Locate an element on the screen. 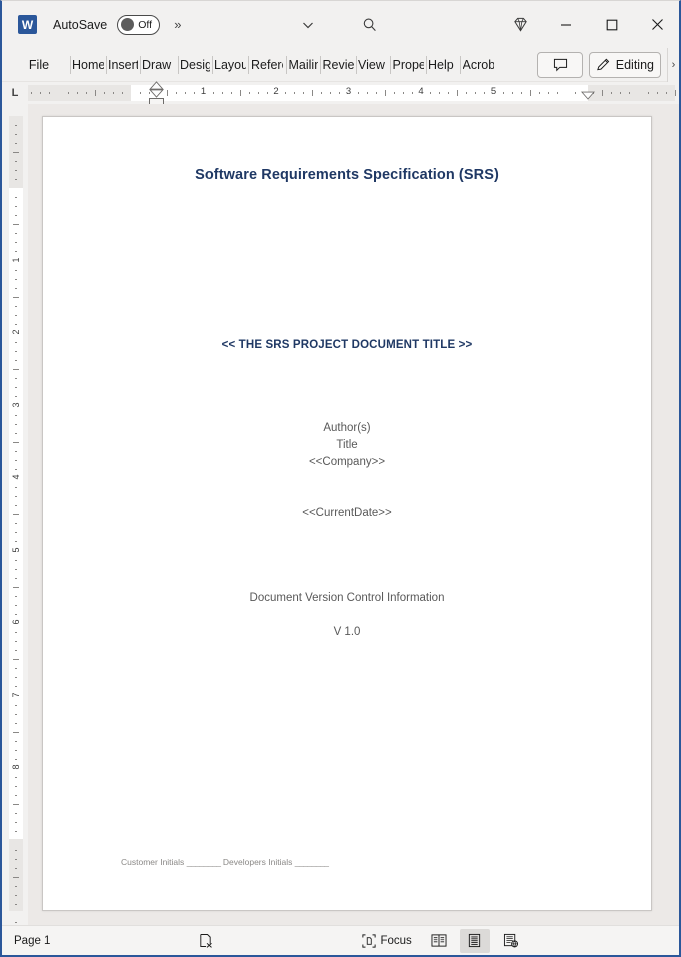  tab-references-label: References is located at coordinates (267, 65).